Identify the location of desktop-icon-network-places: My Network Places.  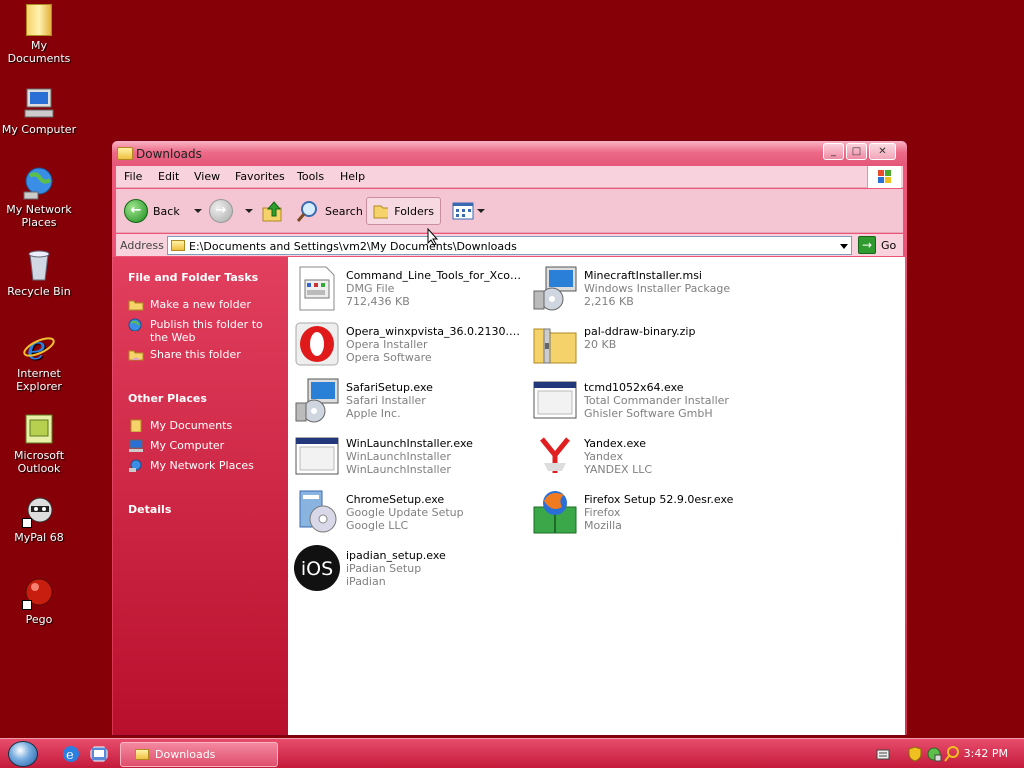
(39, 197).